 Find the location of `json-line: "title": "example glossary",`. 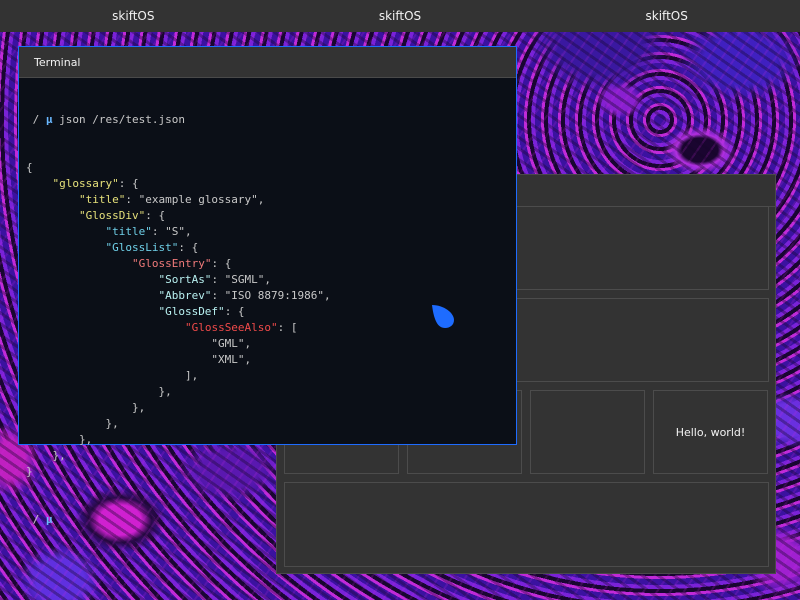

json-line: "title": "example glossary", is located at coordinates (171, 199).